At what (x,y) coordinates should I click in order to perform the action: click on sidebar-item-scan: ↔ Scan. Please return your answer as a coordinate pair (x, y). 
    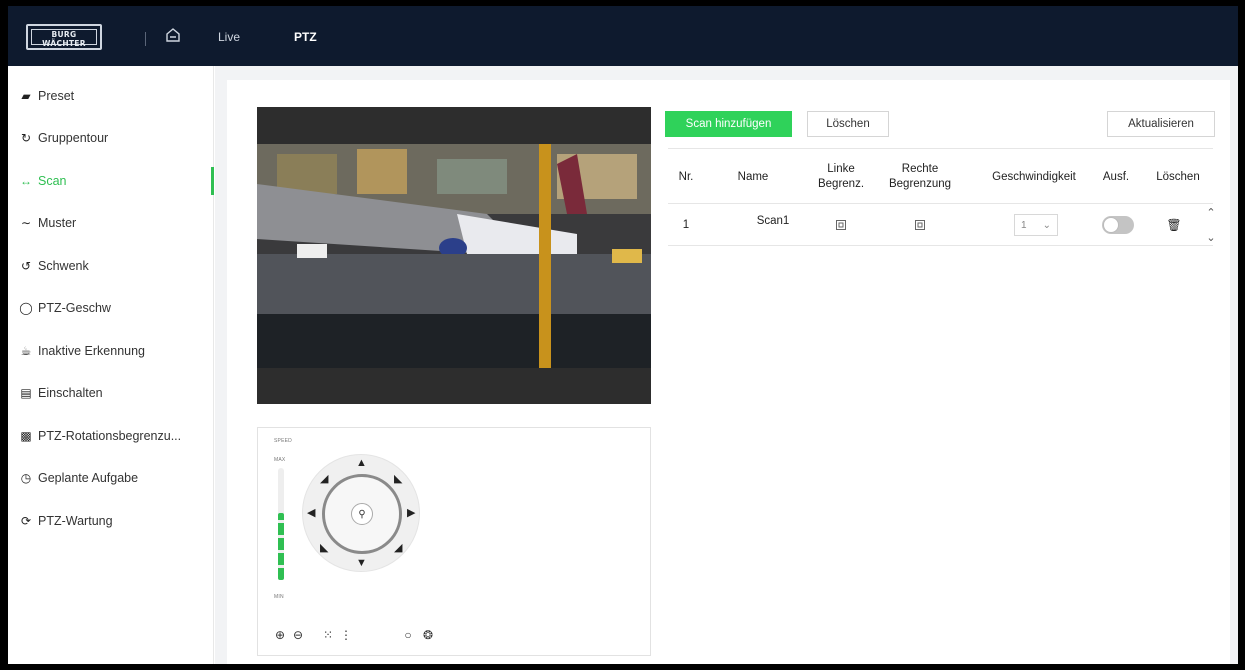
    Looking at the image, I should click on (111, 181).